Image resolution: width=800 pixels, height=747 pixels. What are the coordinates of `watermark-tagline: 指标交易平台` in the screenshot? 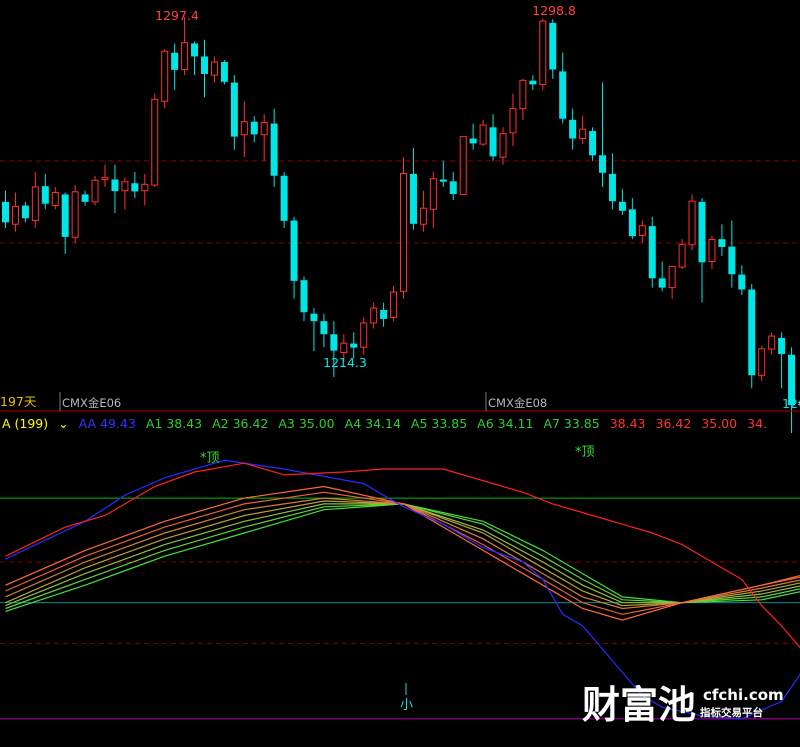 It's located at (731, 712).